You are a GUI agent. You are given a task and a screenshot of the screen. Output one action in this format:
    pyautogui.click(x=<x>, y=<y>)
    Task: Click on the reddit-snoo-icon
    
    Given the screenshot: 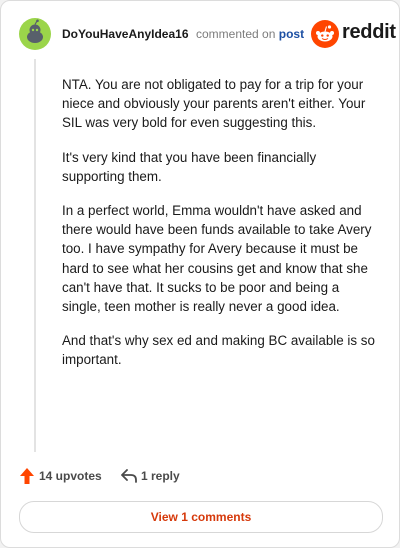 What is the action you would take?
    pyautogui.click(x=325, y=34)
    